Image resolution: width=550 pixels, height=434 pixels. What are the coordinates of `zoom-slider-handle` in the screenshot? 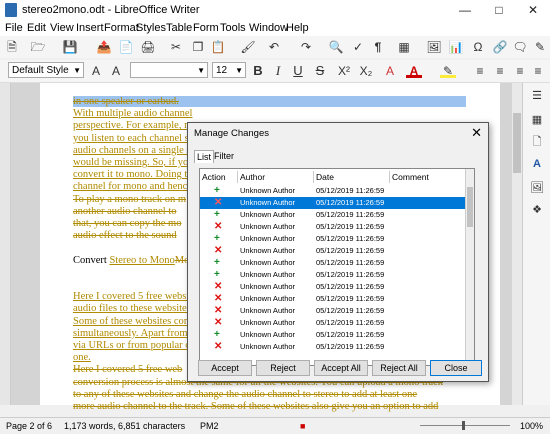 It's located at (463, 425).